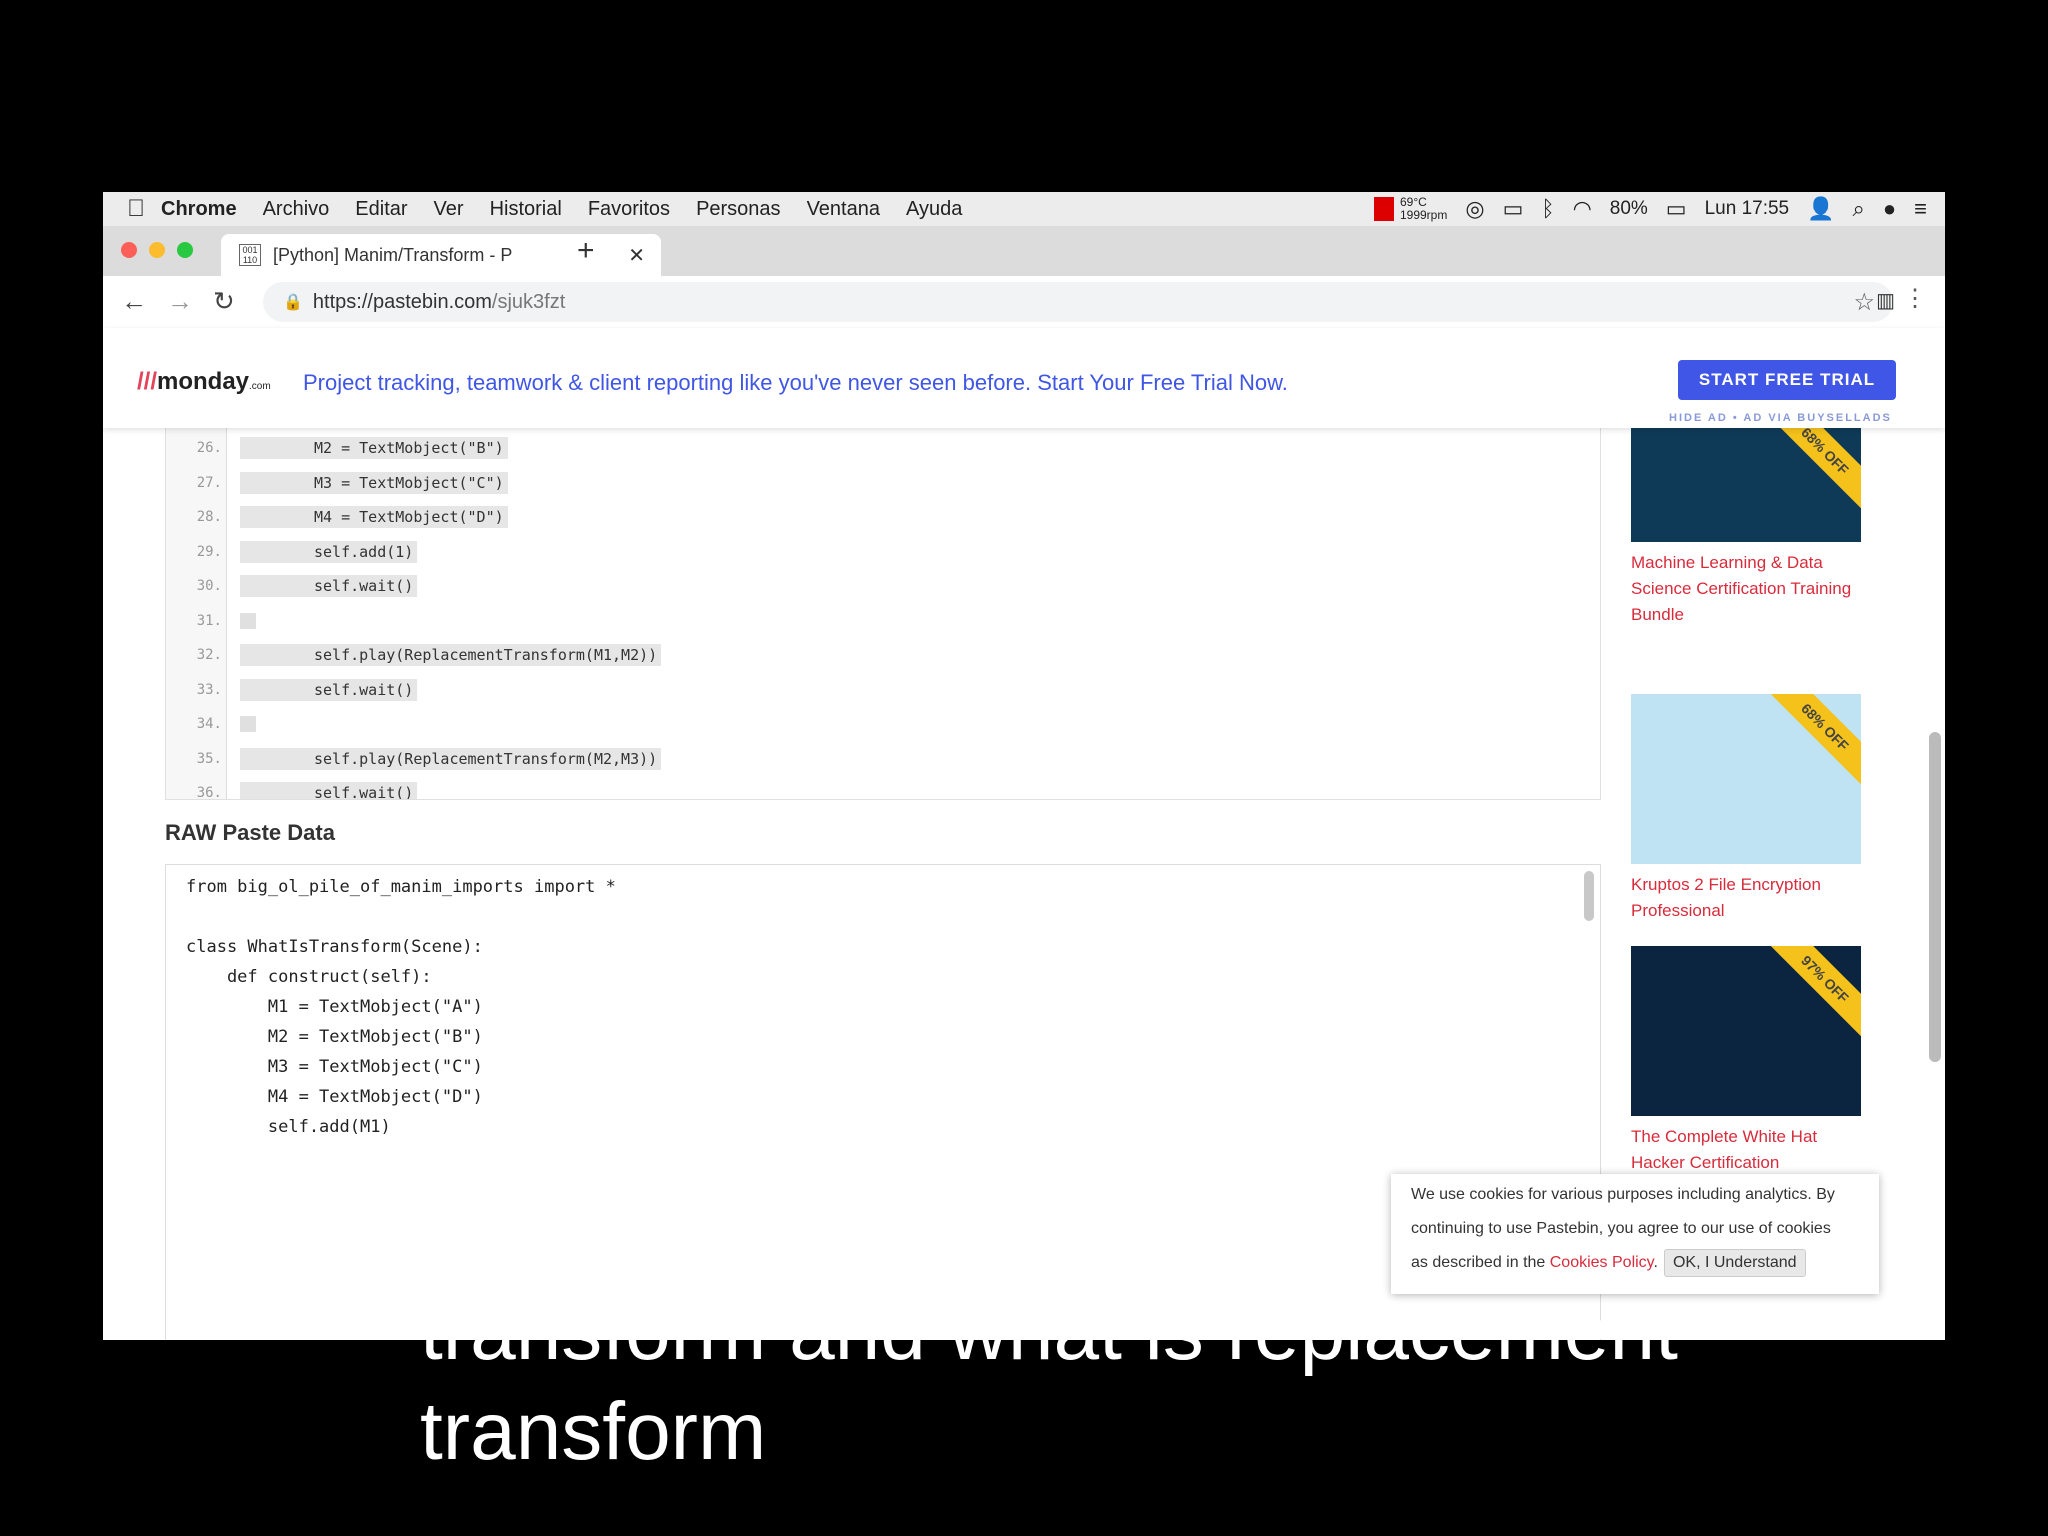 The height and width of the screenshot is (1536, 2048). I want to click on back-arrow-icon: ←, so click(134, 301).